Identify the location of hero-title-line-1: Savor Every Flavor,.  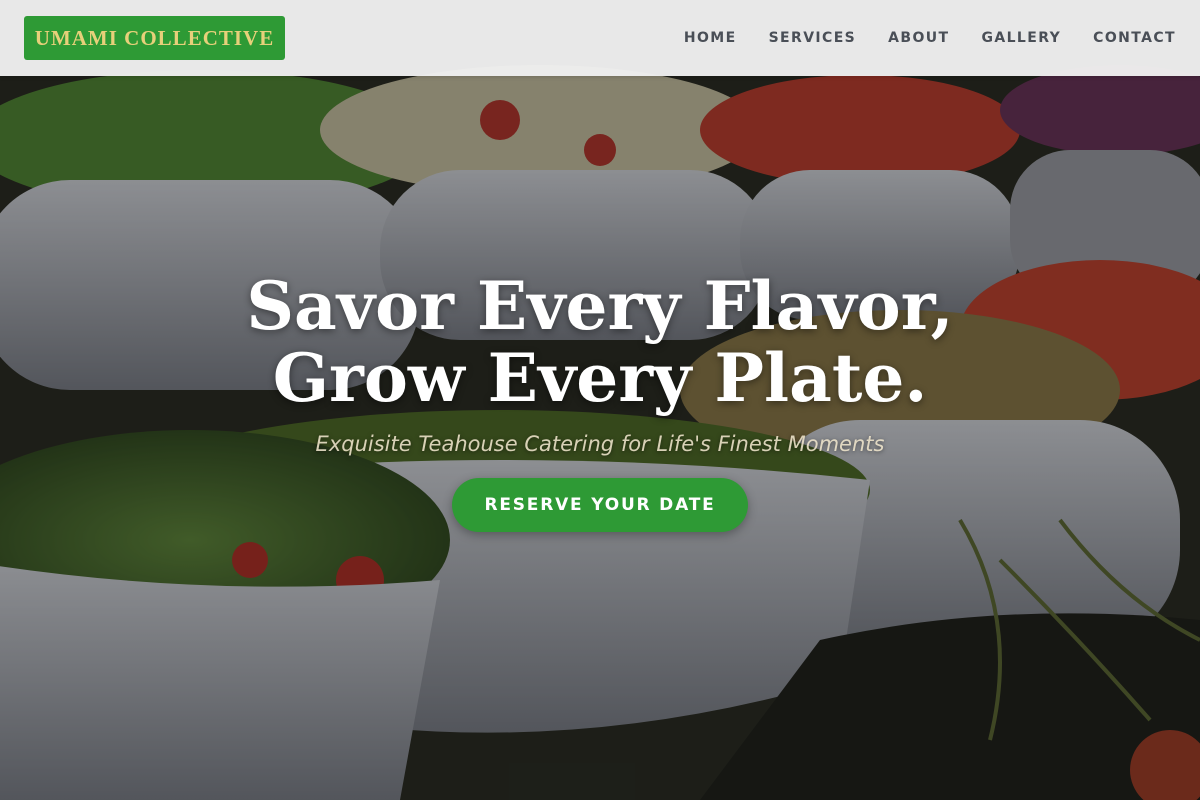
(600, 306).